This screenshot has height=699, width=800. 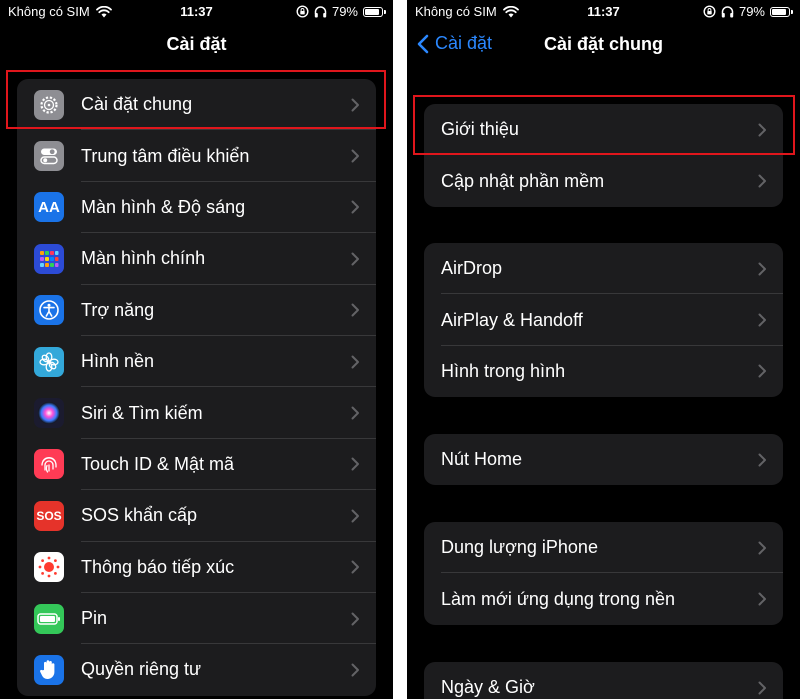 I want to click on settings-group: AirDrop AirPlay & Handoff Hình trong hình, so click(x=603, y=320).